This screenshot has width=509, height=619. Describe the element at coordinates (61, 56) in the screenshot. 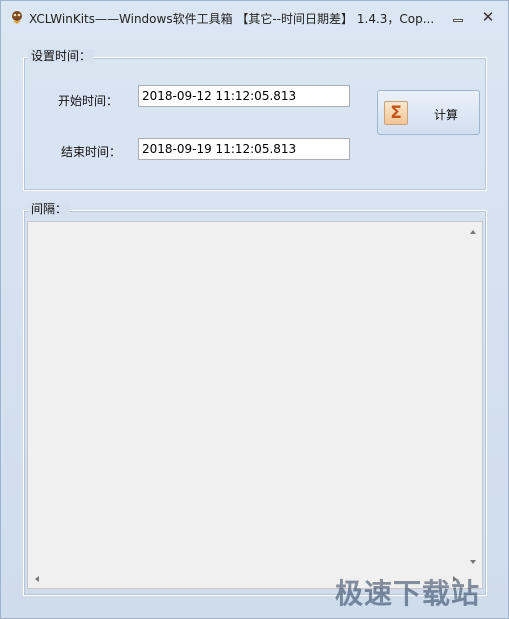

I see `settings-group-title: 设置时间：` at that location.